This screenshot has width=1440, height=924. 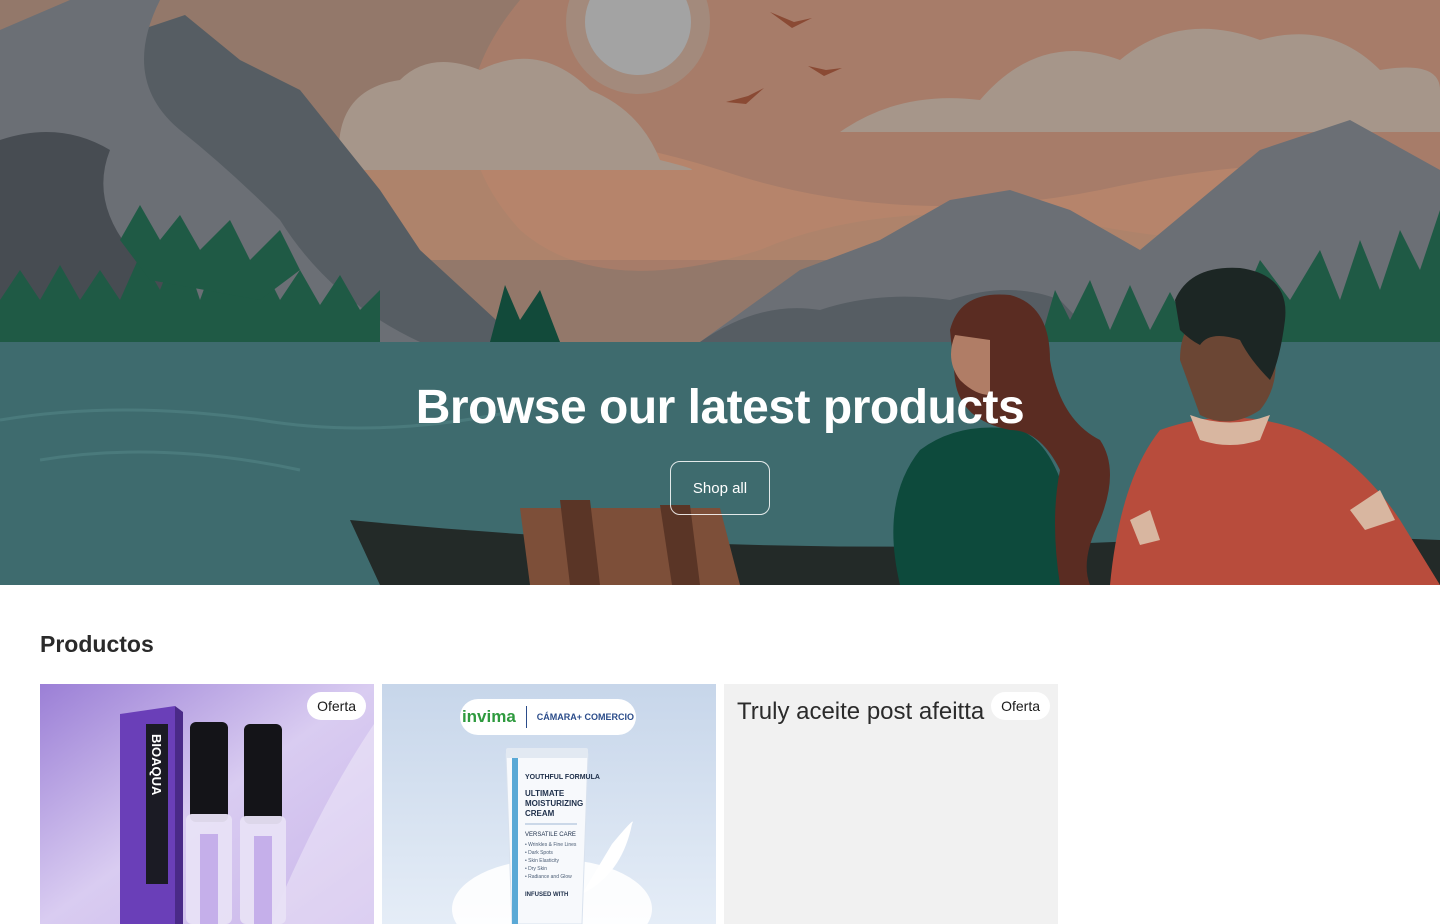 I want to click on certification-logos: invima CÁMARA+ COMERCIO, so click(x=548, y=717).